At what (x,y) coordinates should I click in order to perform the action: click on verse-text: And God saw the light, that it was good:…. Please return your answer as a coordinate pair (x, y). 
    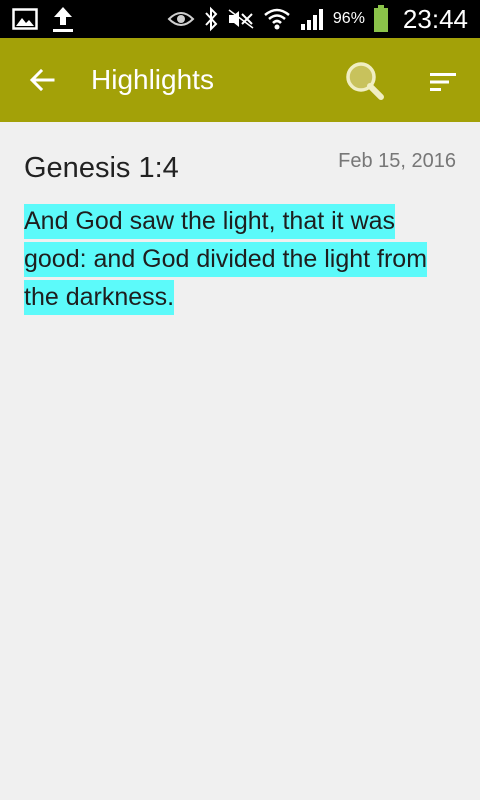
    Looking at the image, I should click on (226, 259).